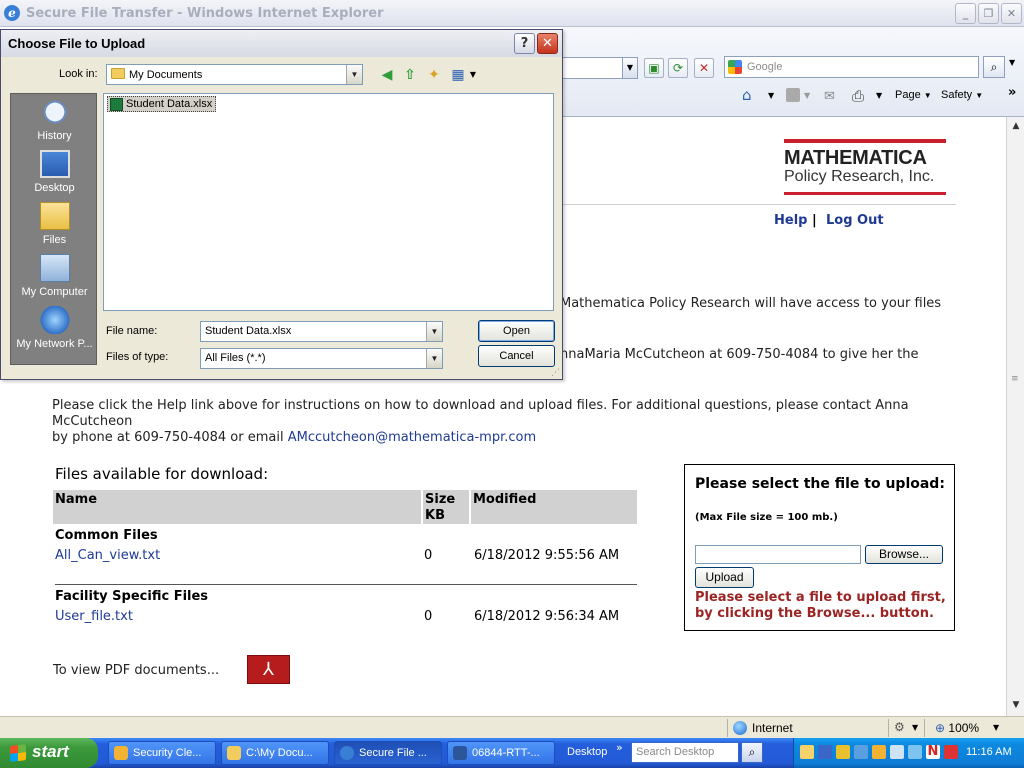 Image resolution: width=1024 pixels, height=768 pixels. Describe the element at coordinates (879, 752) in the screenshot. I see `security-tray-icon` at that location.